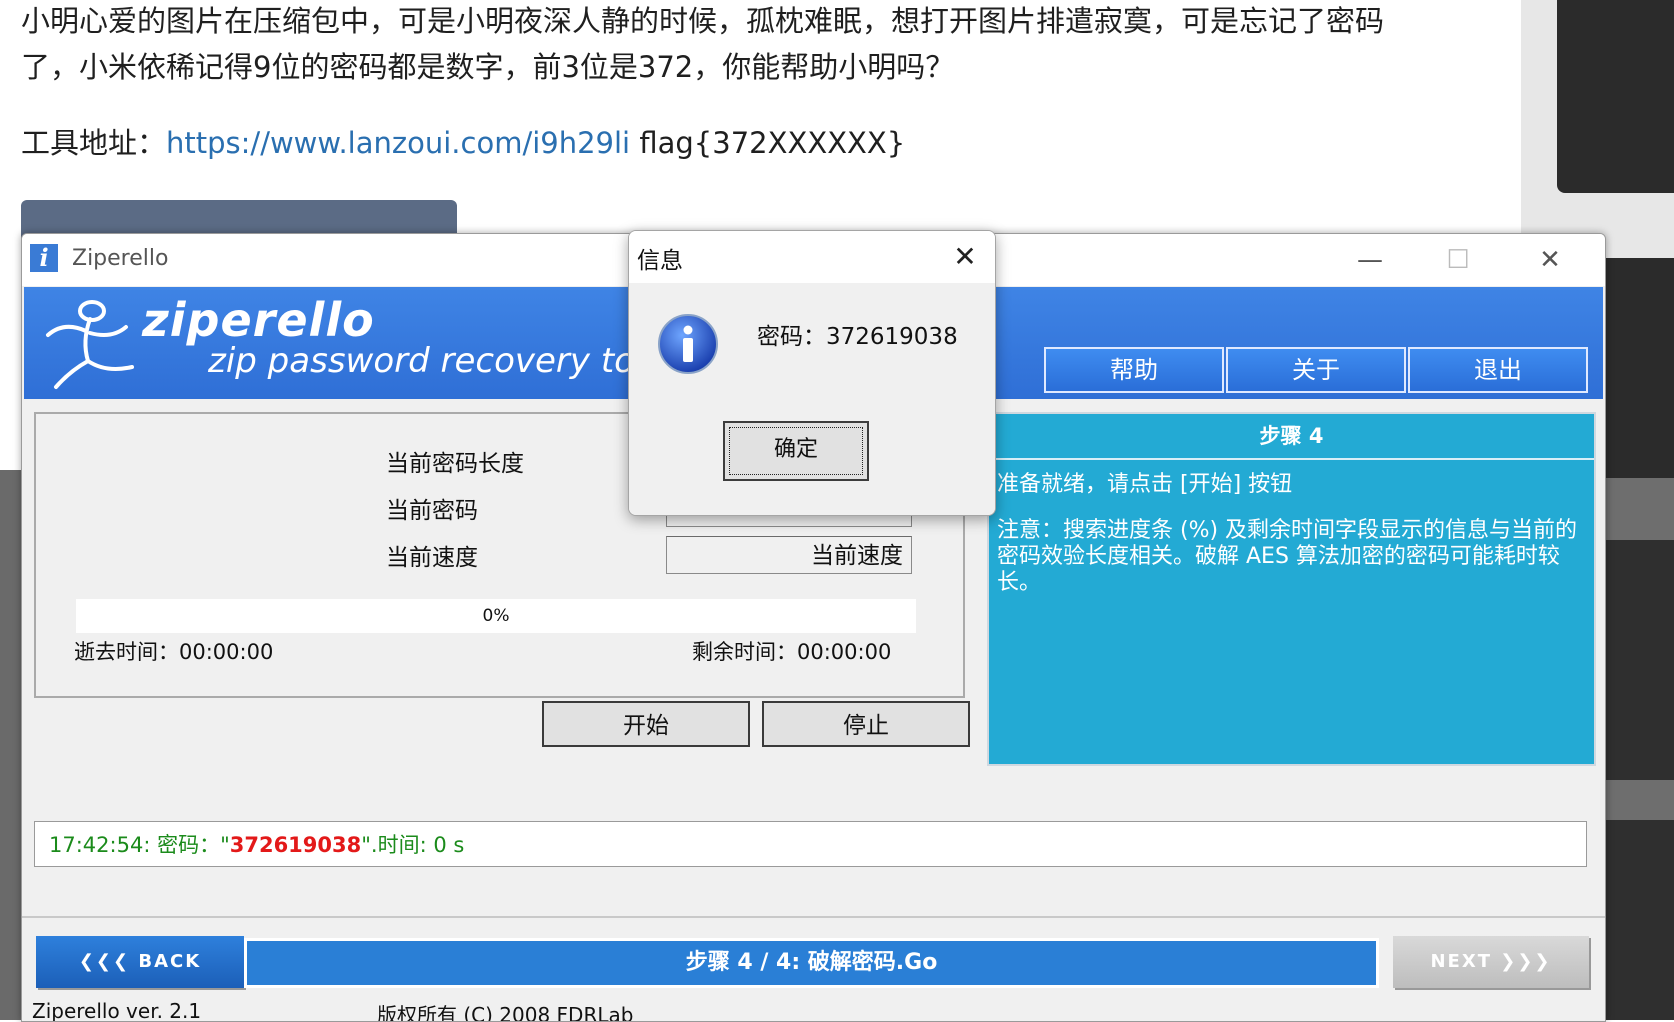 The image size is (1674, 1022). What do you see at coordinates (857, 337) in the screenshot?
I see `dialog-message: 密码：372619038` at bounding box center [857, 337].